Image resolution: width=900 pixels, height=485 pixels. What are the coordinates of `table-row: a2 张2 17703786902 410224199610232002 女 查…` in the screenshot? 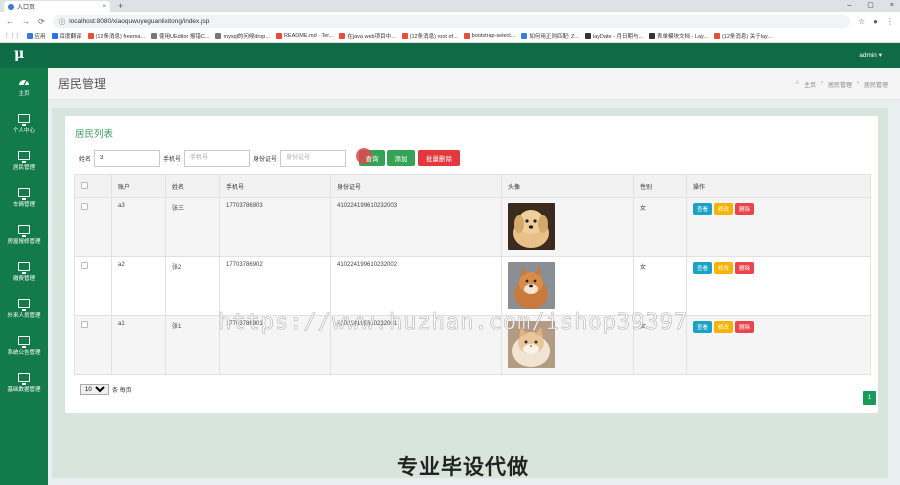 It's located at (472, 286).